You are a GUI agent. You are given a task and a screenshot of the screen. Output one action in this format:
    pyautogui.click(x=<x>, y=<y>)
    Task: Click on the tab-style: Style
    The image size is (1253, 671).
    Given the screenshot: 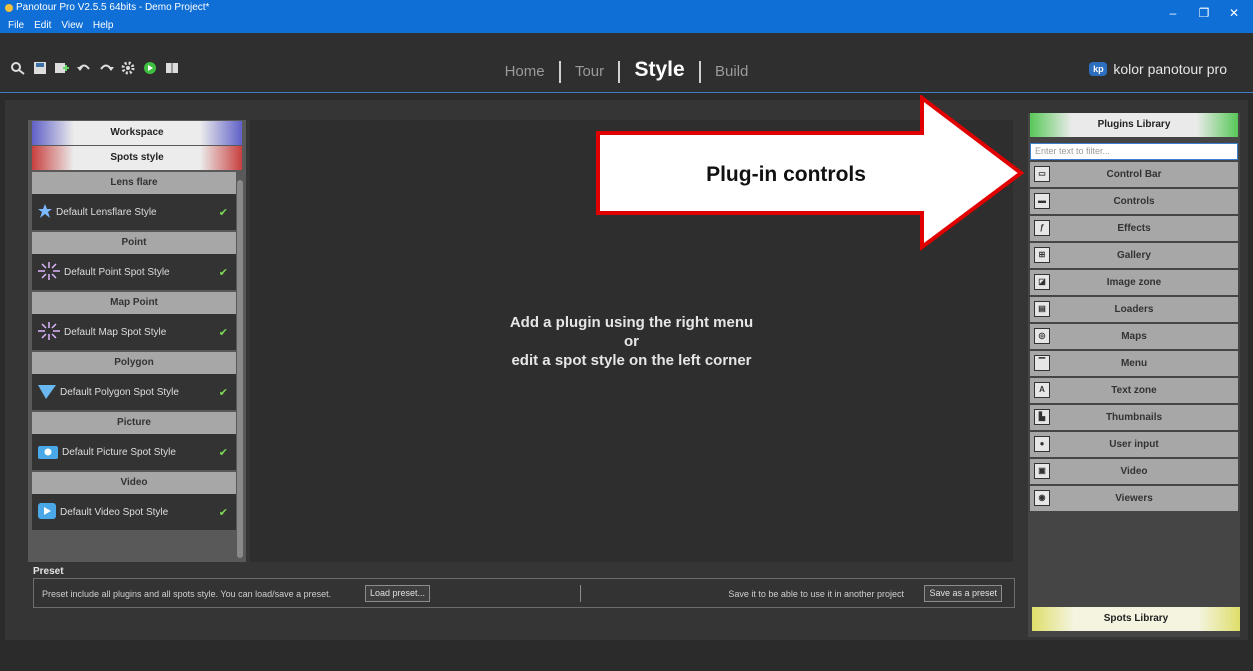 What is the action you would take?
    pyautogui.click(x=659, y=70)
    